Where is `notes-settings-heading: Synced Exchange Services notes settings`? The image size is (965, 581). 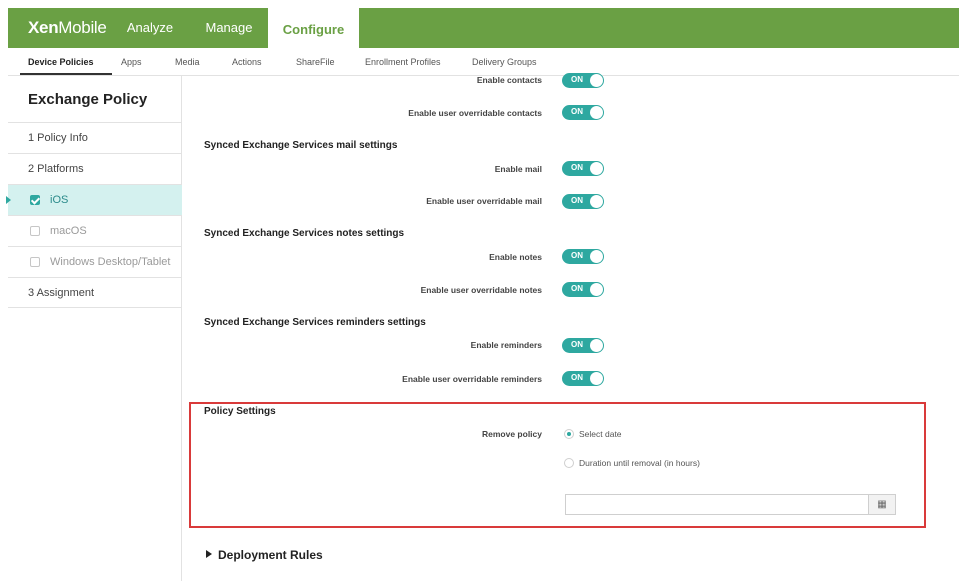 notes-settings-heading: Synced Exchange Services notes settings is located at coordinates (304, 233).